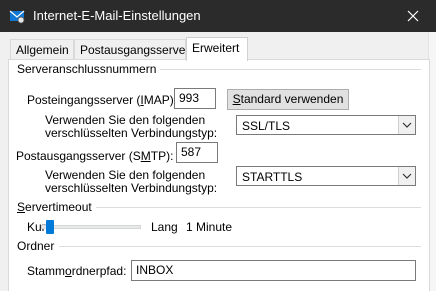  What do you see at coordinates (273, 270) in the screenshot?
I see `root-folder-input: INBOX` at bounding box center [273, 270].